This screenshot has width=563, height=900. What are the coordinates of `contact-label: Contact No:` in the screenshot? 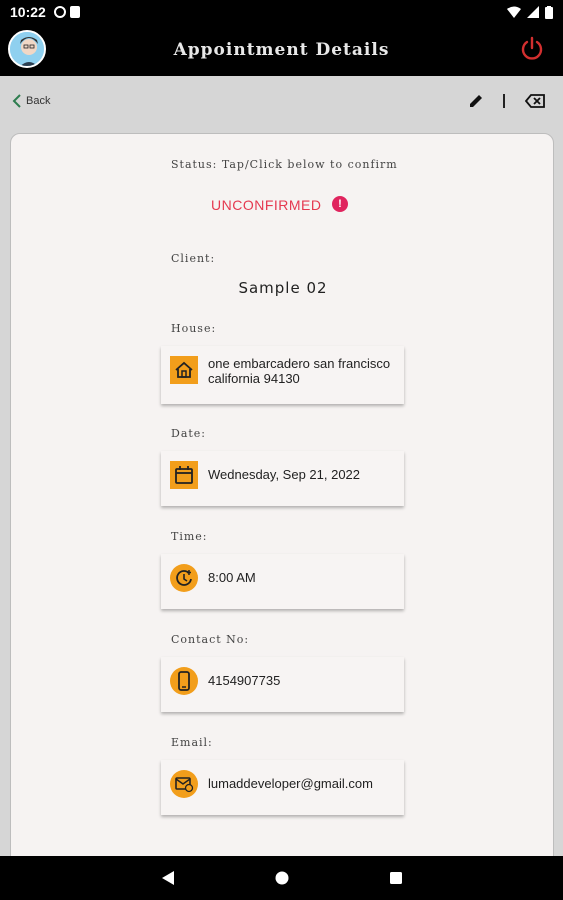 It's located at (210, 639).